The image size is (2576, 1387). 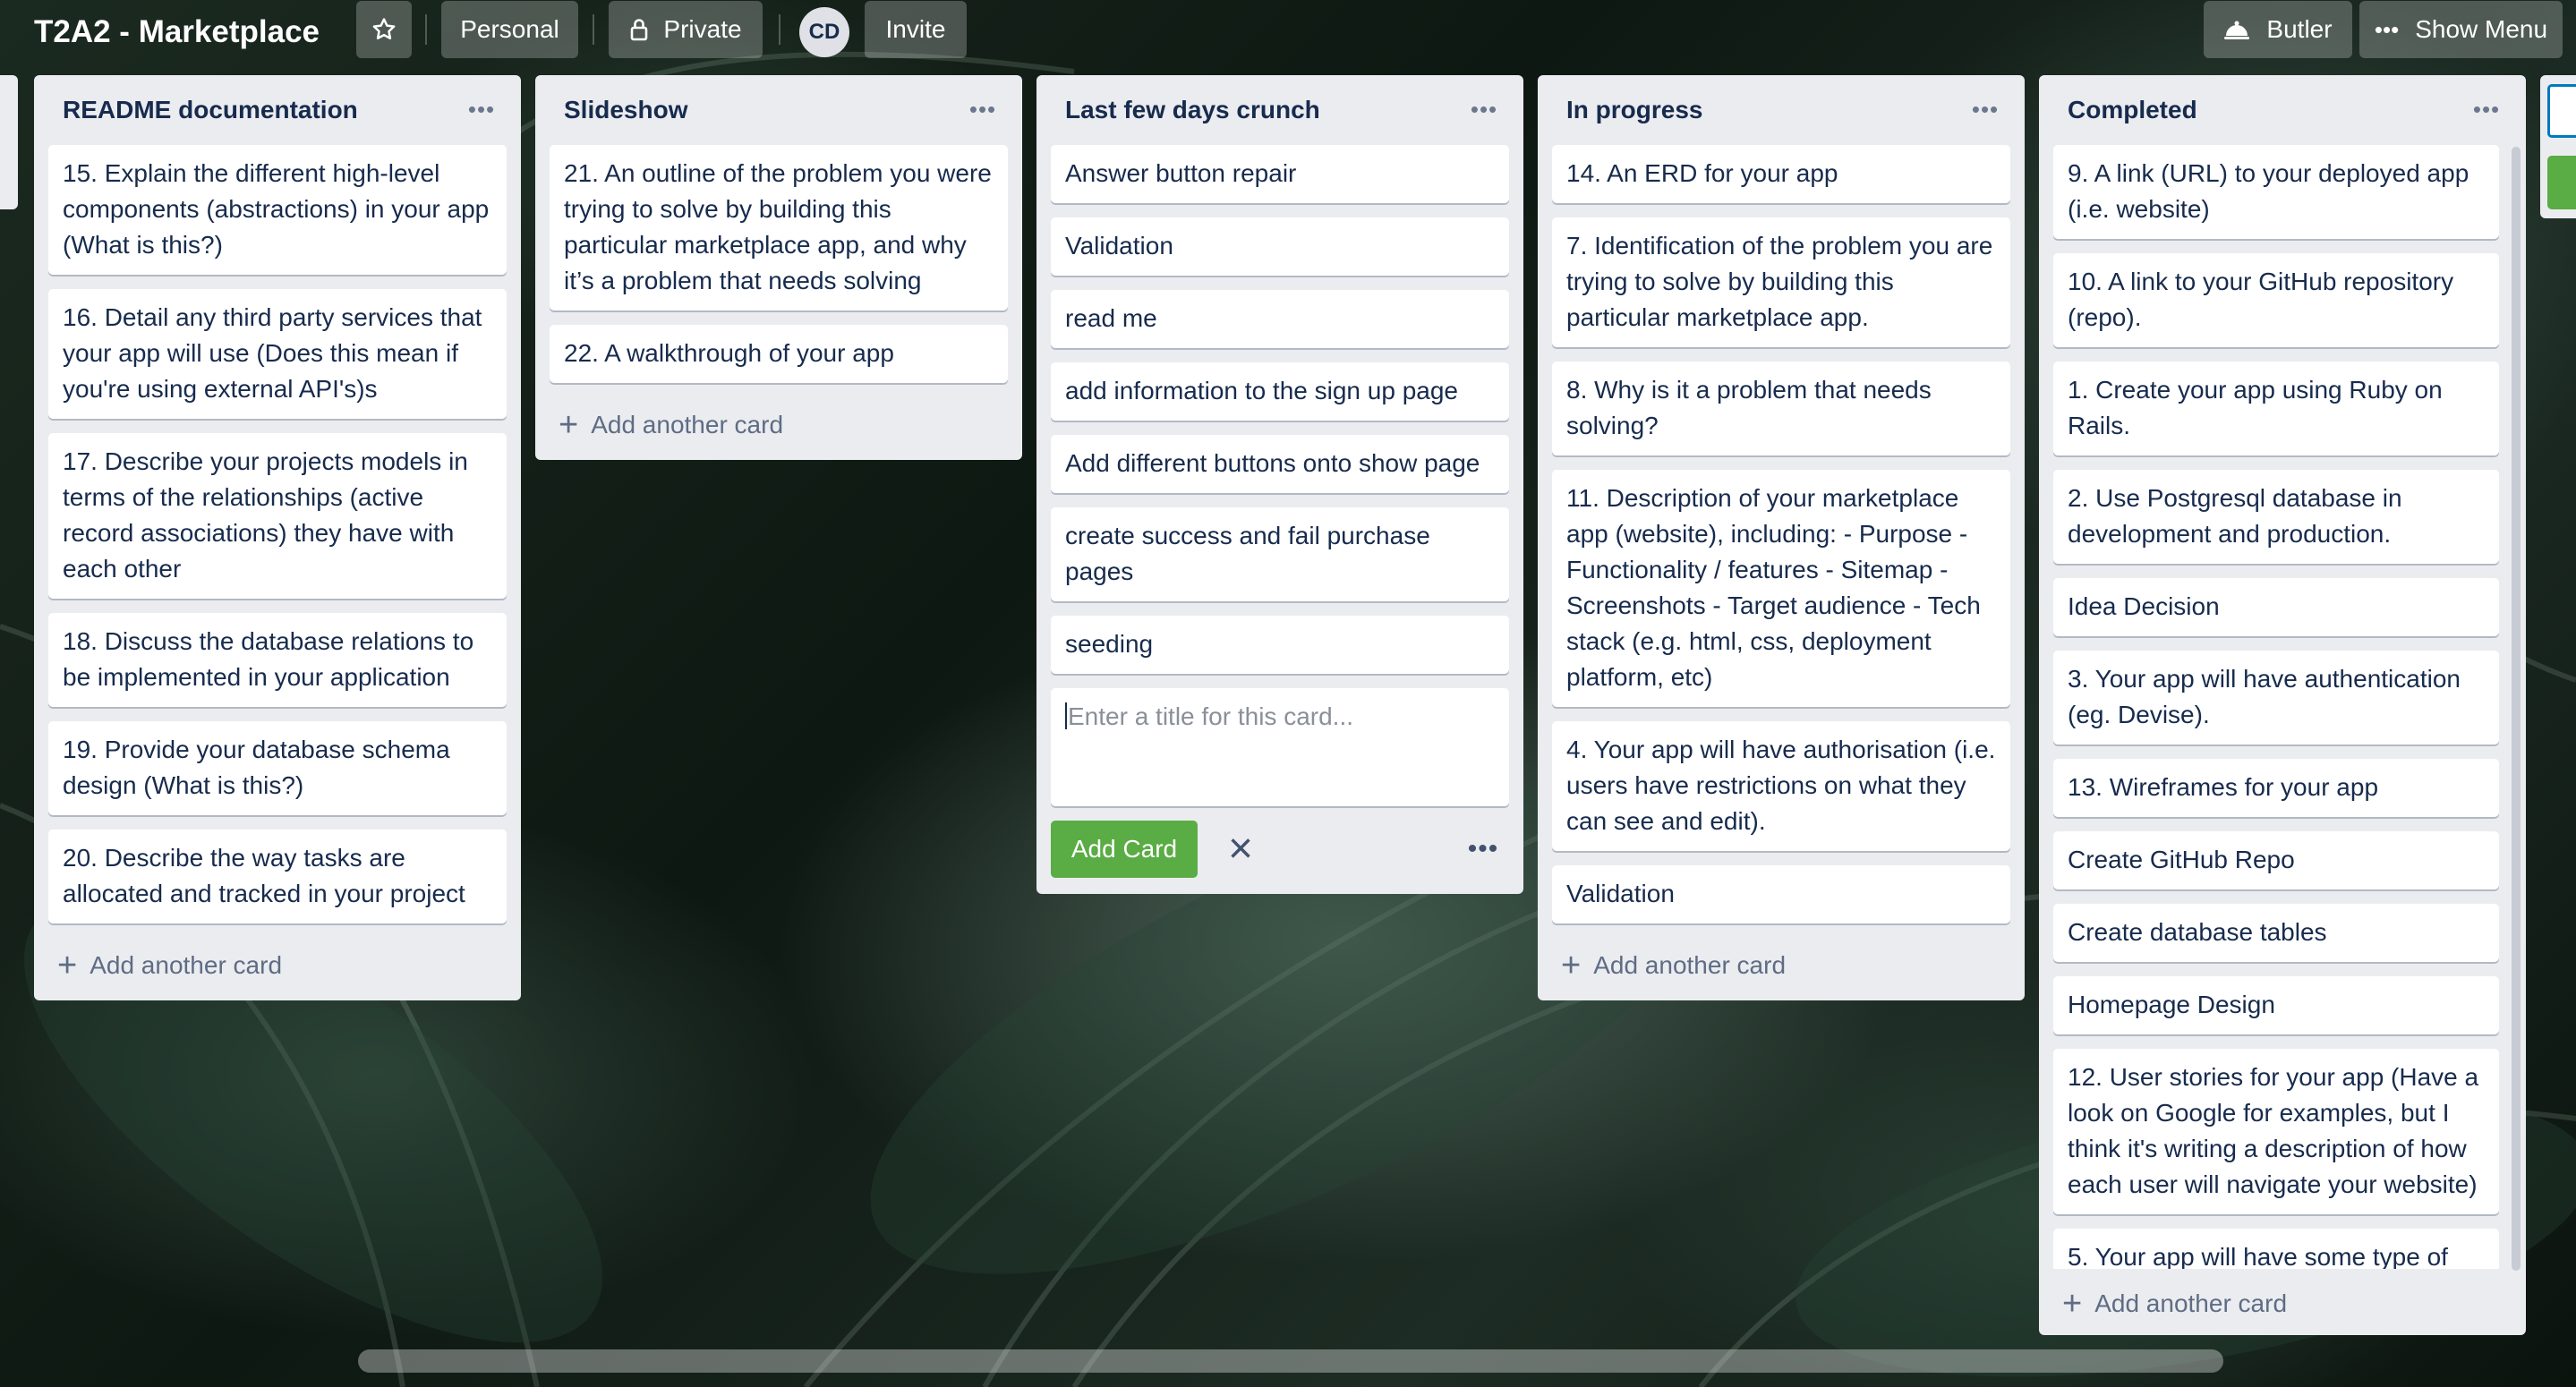 What do you see at coordinates (1280, 392) in the screenshot?
I see `card: add information to the sign up page` at bounding box center [1280, 392].